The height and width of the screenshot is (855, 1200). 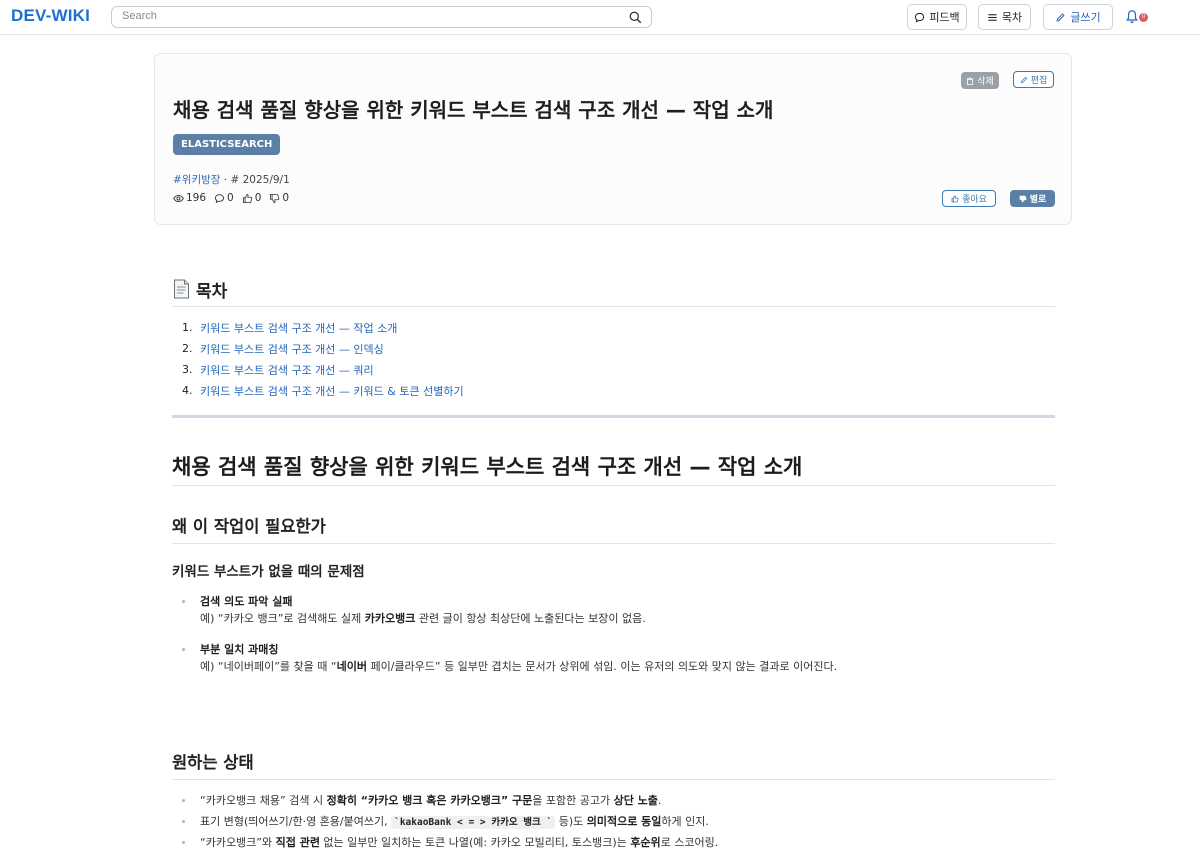 I want to click on toc-button: 목차, so click(x=1004, y=17).